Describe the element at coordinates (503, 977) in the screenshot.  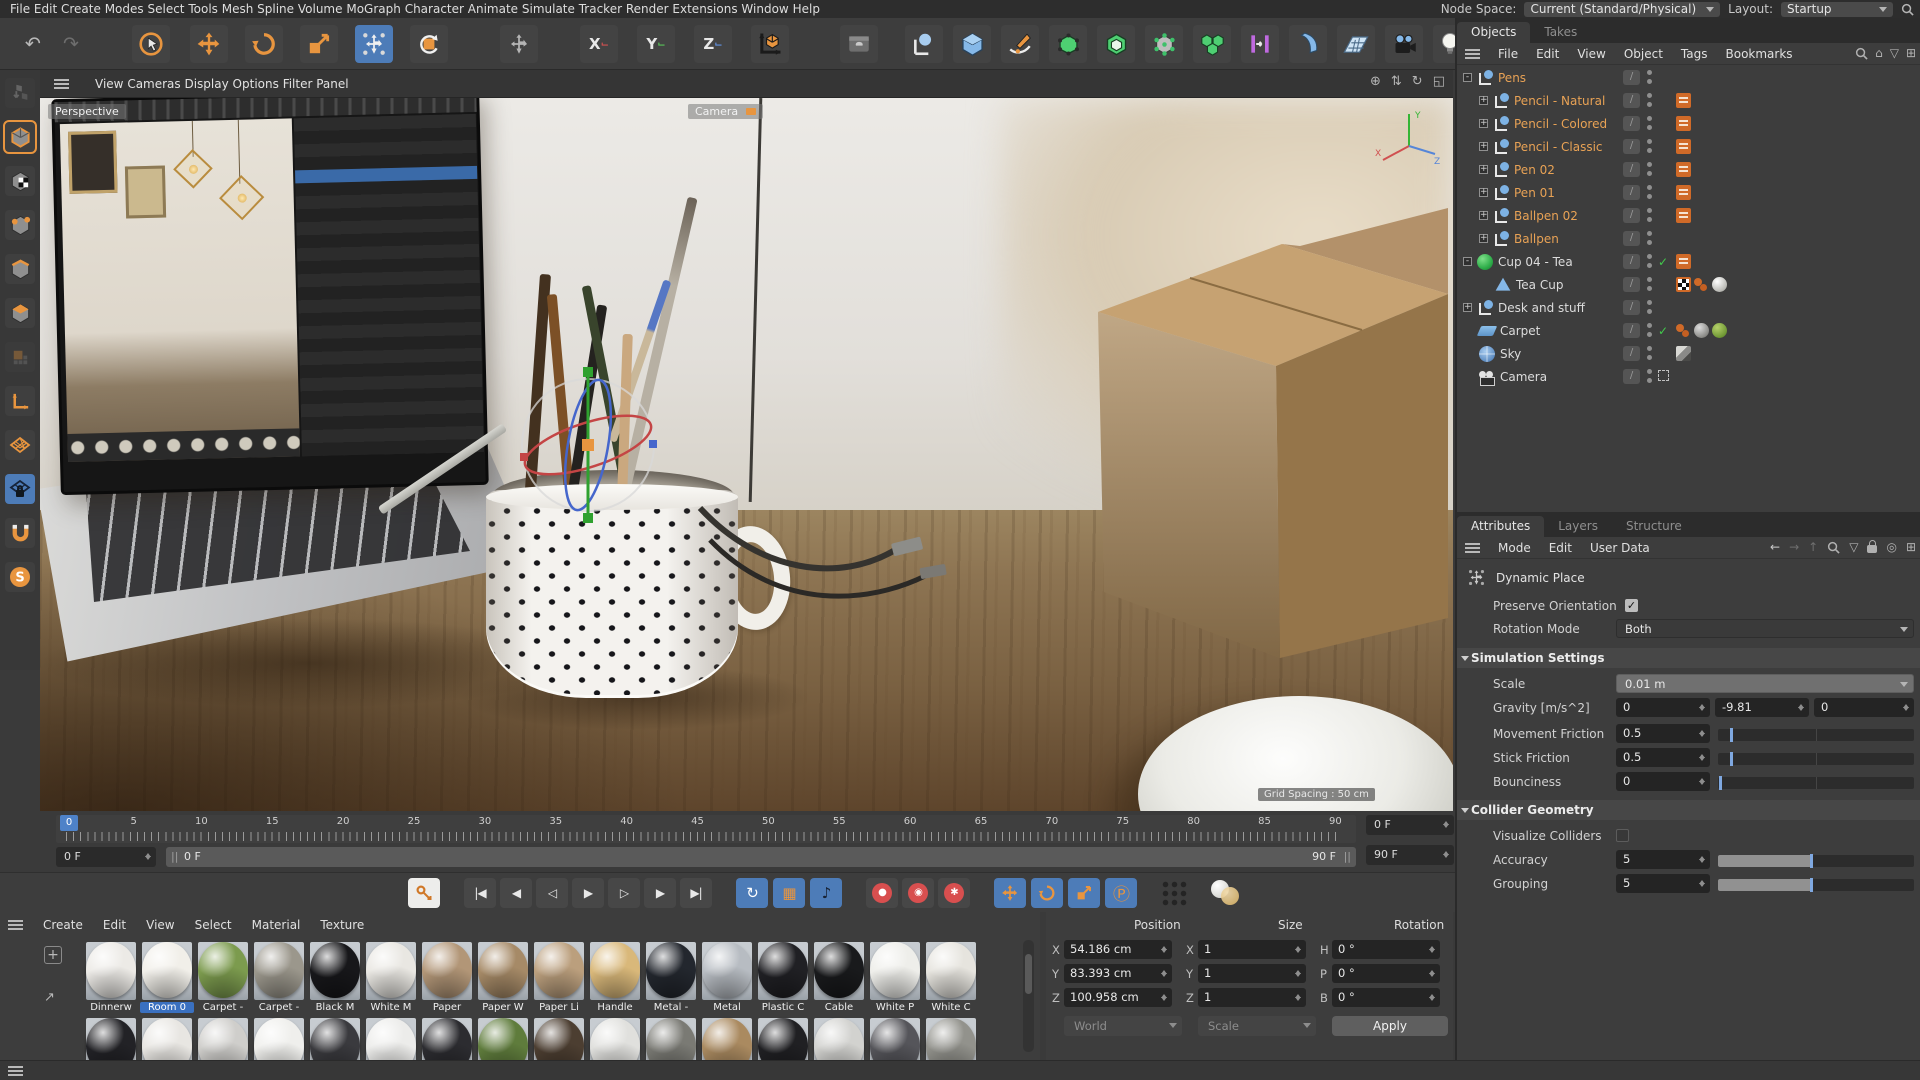
I see `material-item: Paper W` at that location.